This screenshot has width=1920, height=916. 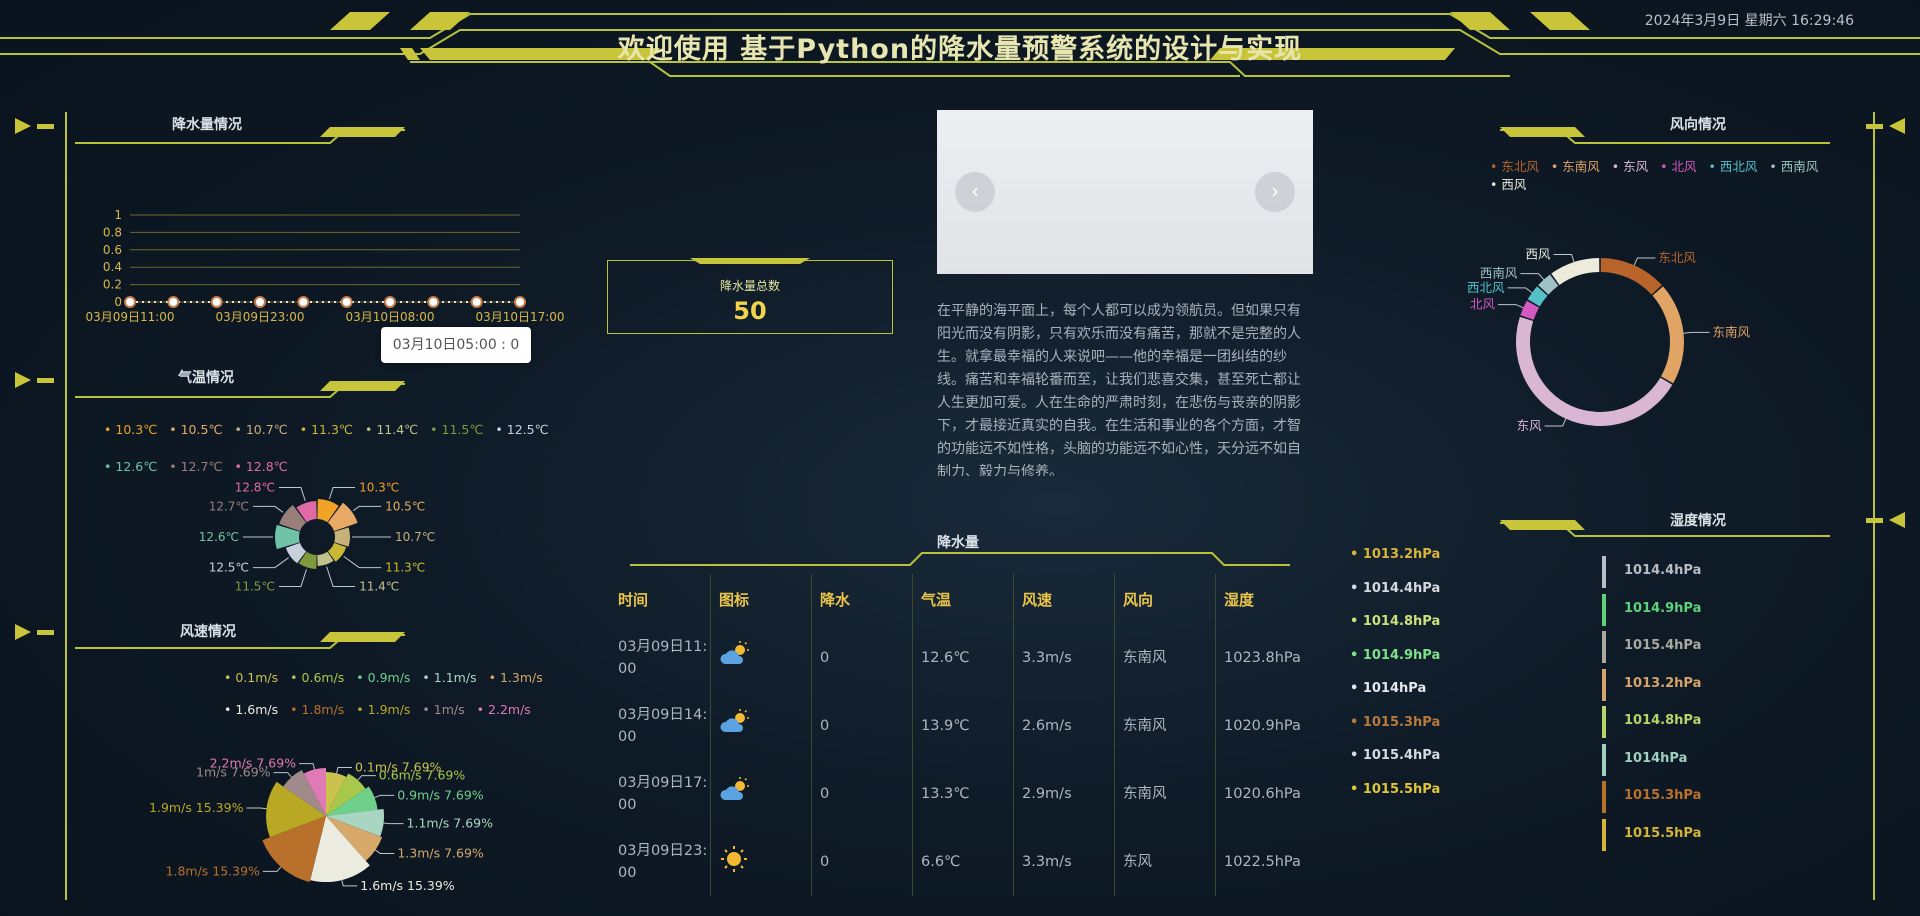 What do you see at coordinates (1514, 166) in the screenshot?
I see `wind_direction_panel-legend-item: • 东北风` at bounding box center [1514, 166].